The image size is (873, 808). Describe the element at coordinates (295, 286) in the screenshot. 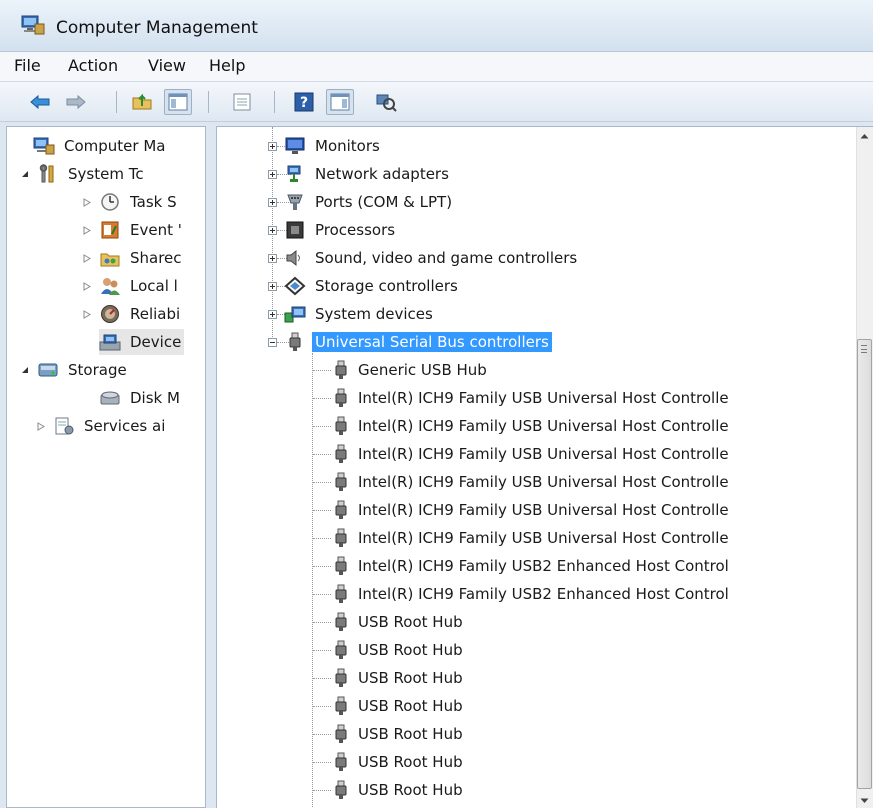

I see `storage-controller-icon` at that location.